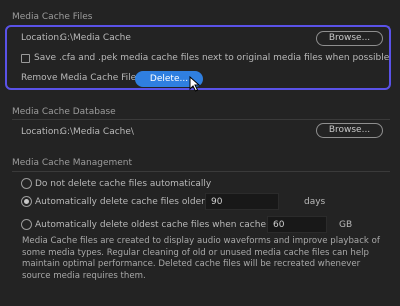 The width and height of the screenshot is (400, 306). I want to click on save-next-to-media-checkbox, so click(25, 58).